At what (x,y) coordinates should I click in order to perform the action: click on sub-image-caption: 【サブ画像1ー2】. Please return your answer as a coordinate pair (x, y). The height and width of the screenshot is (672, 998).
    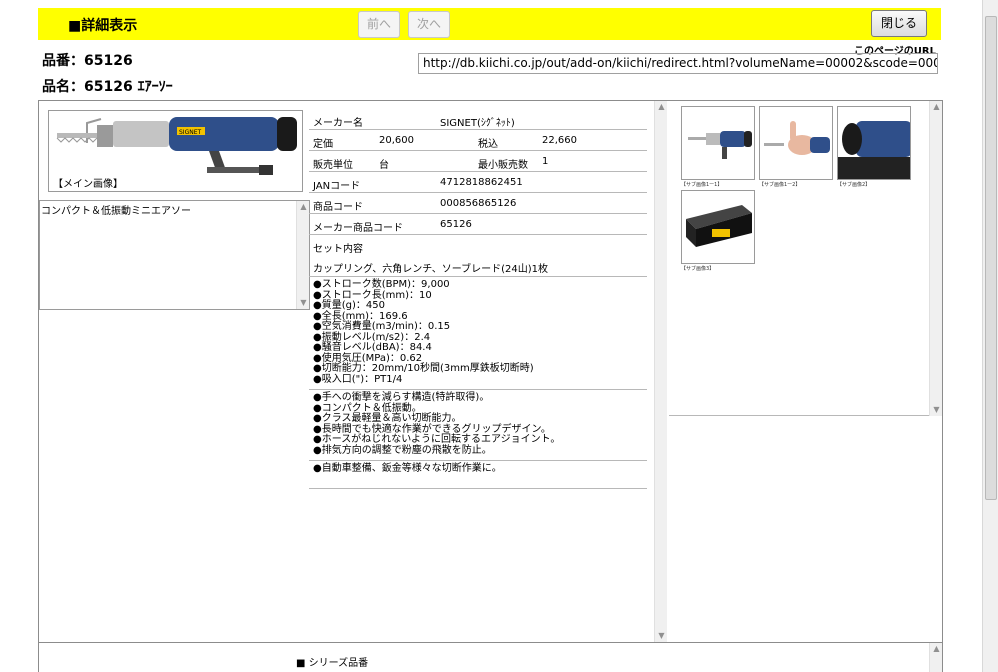
    Looking at the image, I should click on (780, 185).